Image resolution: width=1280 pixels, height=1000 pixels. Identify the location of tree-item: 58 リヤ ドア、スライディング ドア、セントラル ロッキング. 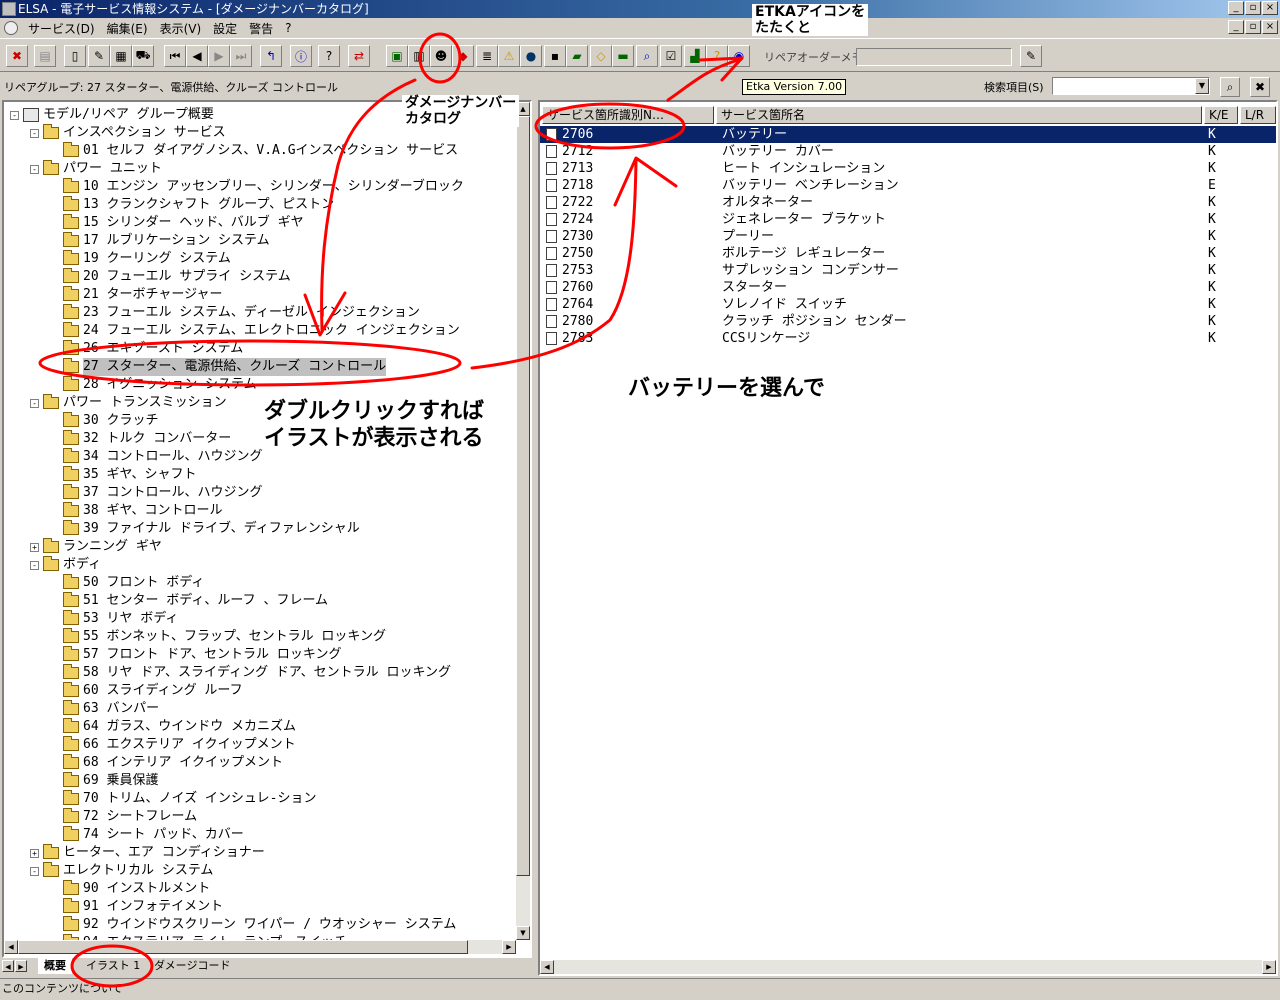
(250, 673).